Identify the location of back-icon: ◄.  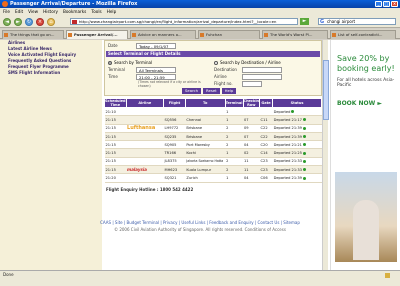
(7, 22).